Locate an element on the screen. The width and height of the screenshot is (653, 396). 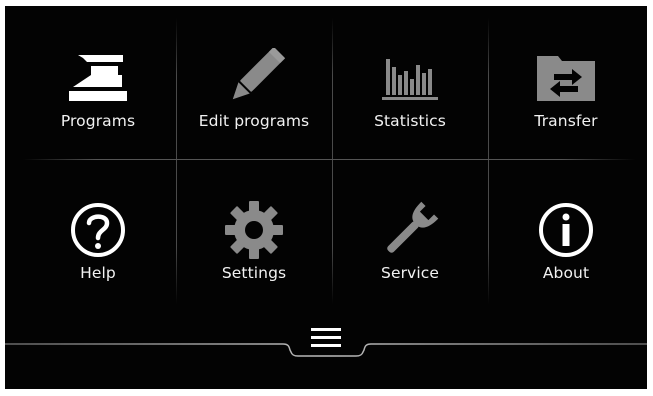
wrench-icon is located at coordinates (410, 230).